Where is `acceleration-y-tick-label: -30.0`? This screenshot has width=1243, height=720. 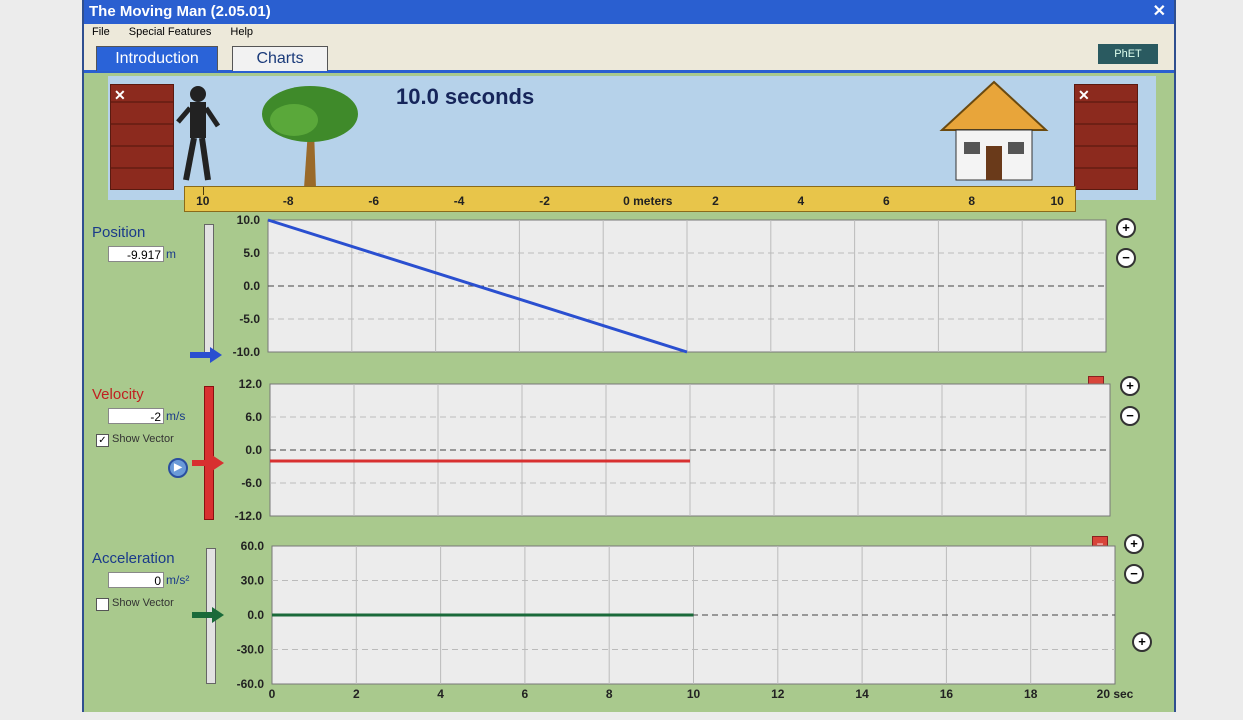
acceleration-y-tick-label: -30.0 is located at coordinates (251, 650).